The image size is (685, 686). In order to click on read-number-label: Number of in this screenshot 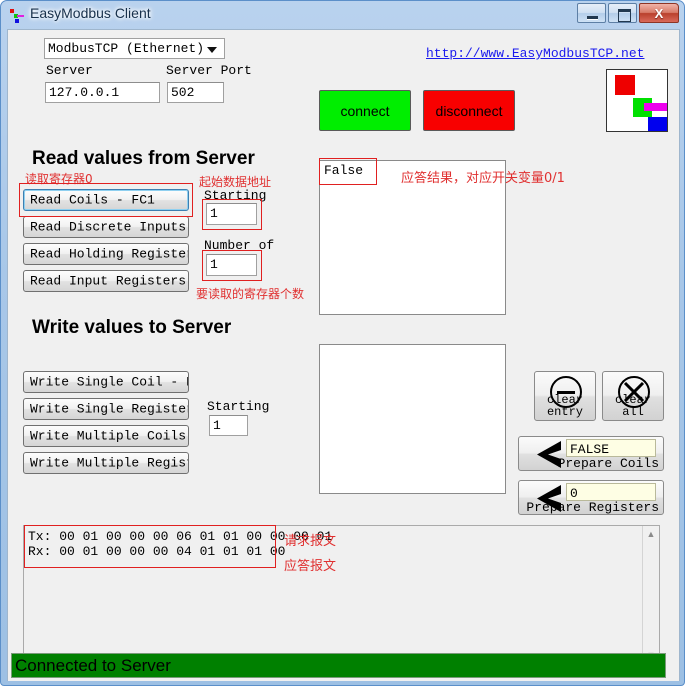, I will do `click(239, 245)`.